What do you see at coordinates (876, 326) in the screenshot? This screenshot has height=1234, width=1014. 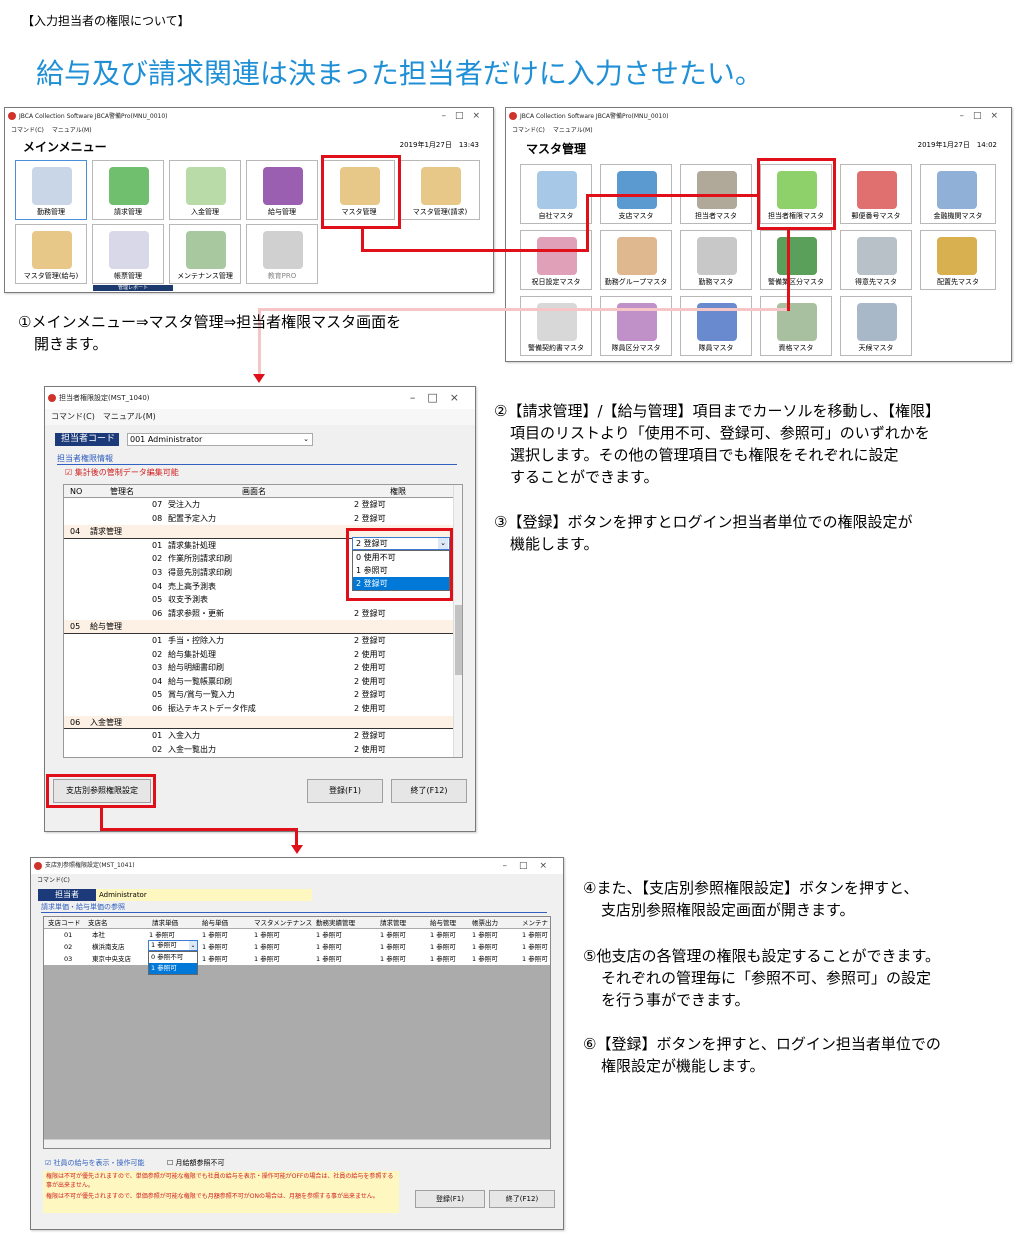 I see `tile-tenko: 天候マスタ` at bounding box center [876, 326].